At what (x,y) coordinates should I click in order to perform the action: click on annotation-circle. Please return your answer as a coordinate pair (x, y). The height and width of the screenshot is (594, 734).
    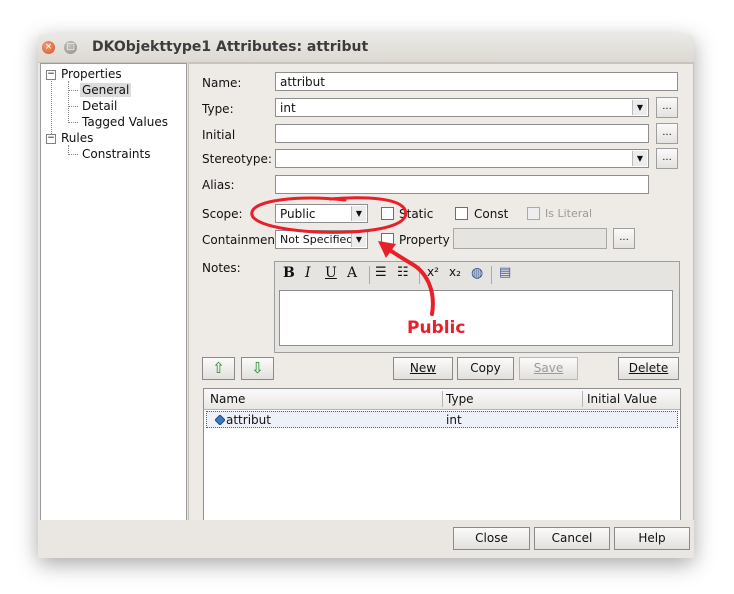
    Looking at the image, I should click on (329, 215).